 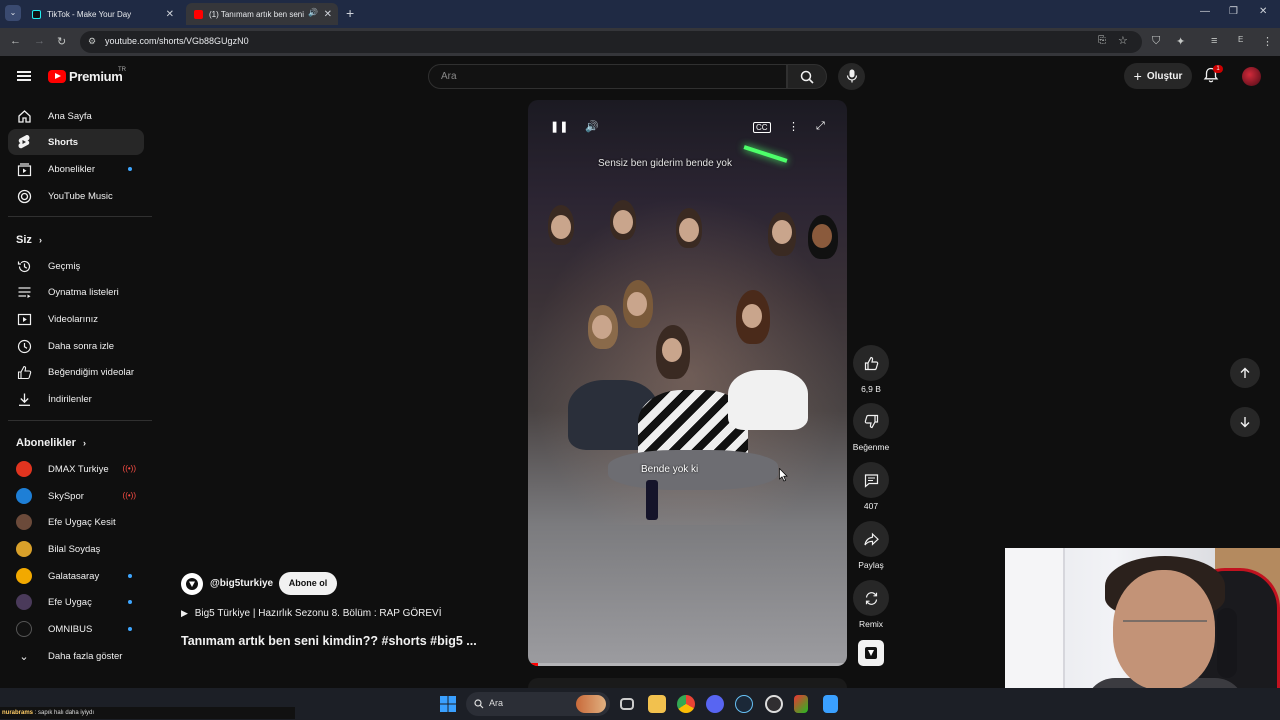 What do you see at coordinates (262, 14) in the screenshot?
I see `browser-tab-youtube: (1) Tanımam artık ben seni 🔊 ✕` at bounding box center [262, 14].